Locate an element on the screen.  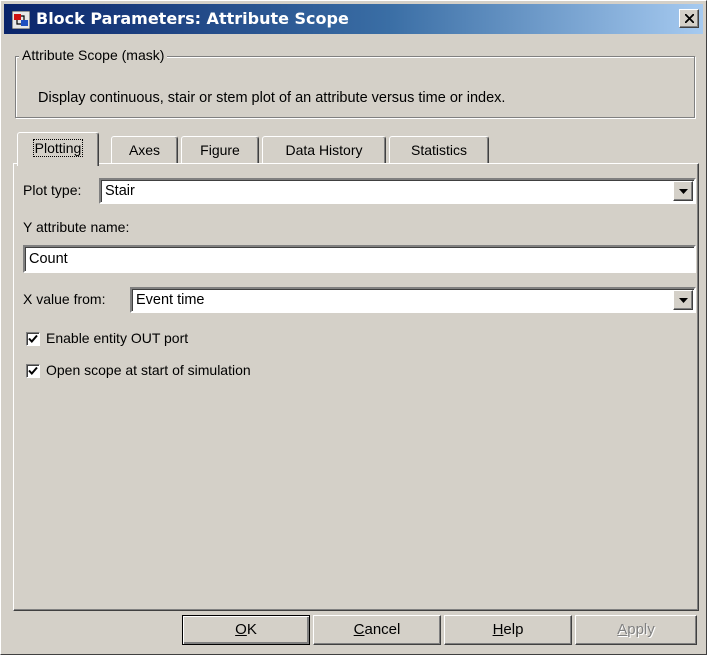
apply-button: Apply is located at coordinates (636, 630).